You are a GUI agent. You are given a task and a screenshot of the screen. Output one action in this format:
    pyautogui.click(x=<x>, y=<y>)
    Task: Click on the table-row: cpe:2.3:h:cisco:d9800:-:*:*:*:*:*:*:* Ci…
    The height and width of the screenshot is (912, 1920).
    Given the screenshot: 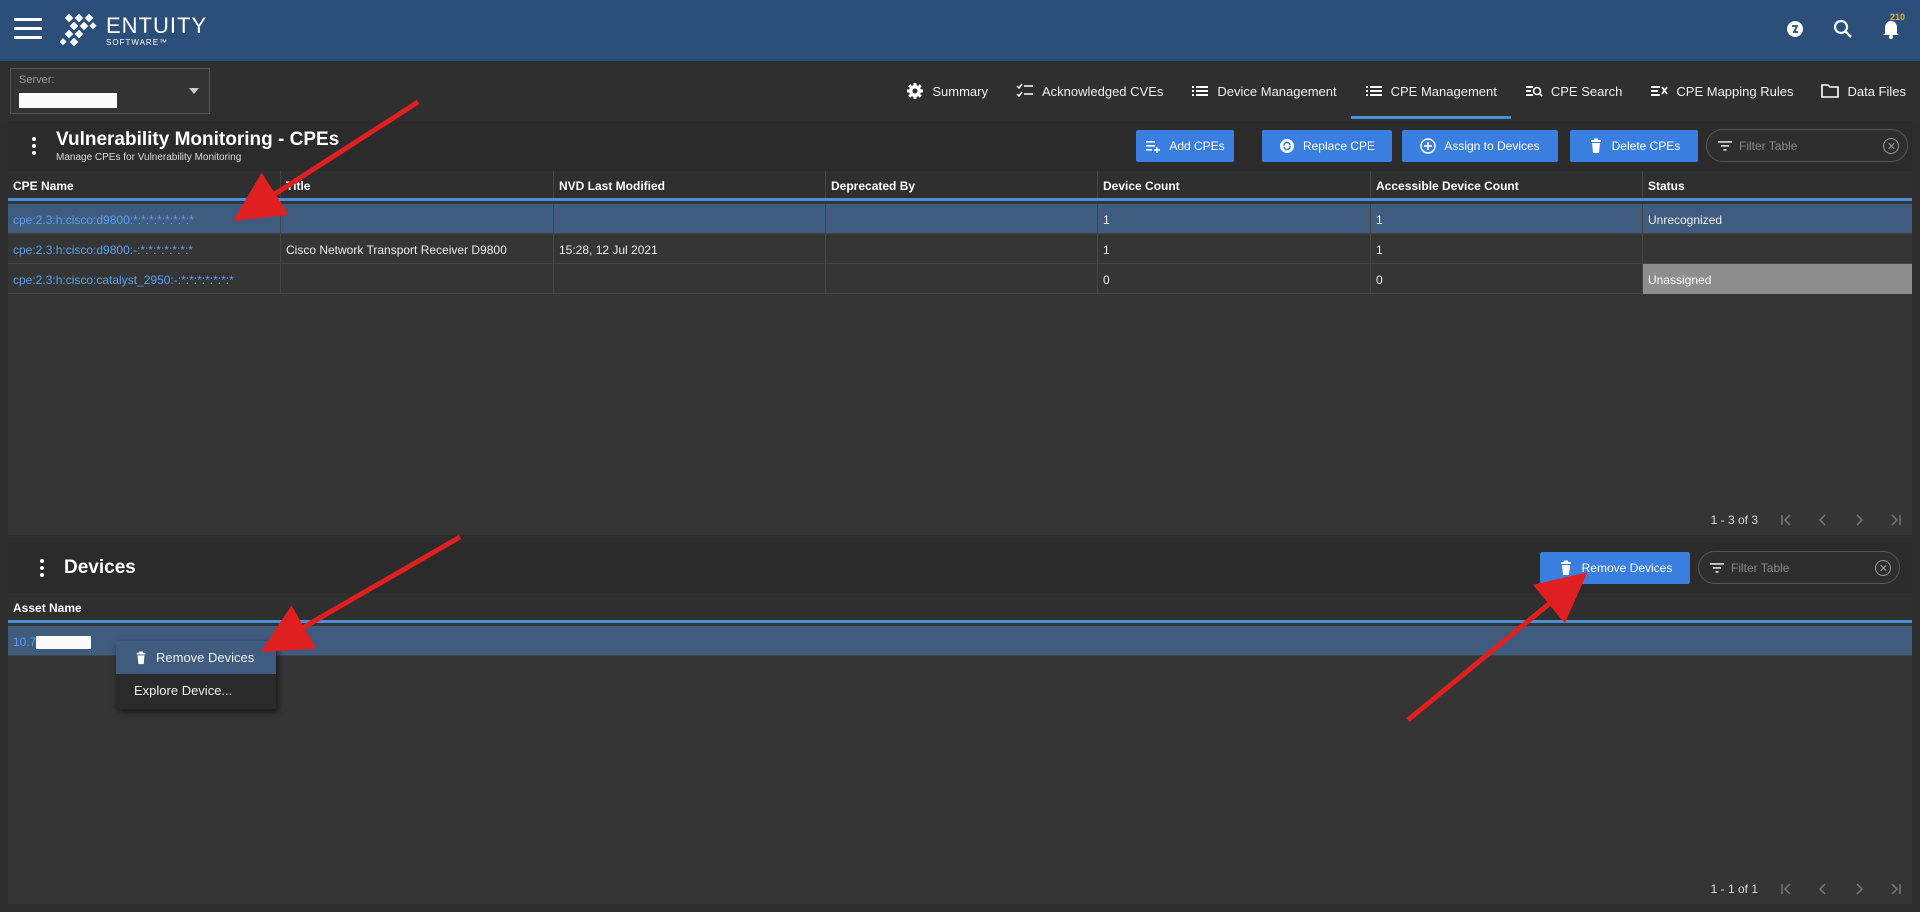 What is the action you would take?
    pyautogui.click(x=960, y=249)
    